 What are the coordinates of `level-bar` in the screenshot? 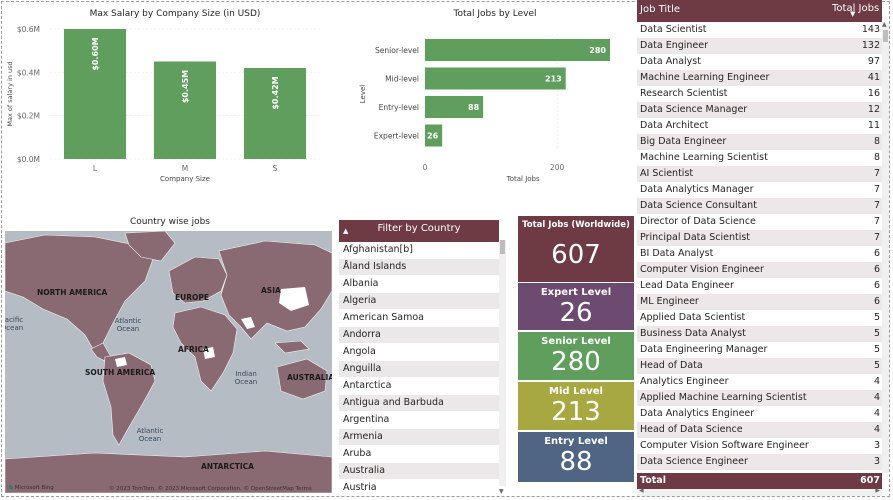 It's located at (517, 50).